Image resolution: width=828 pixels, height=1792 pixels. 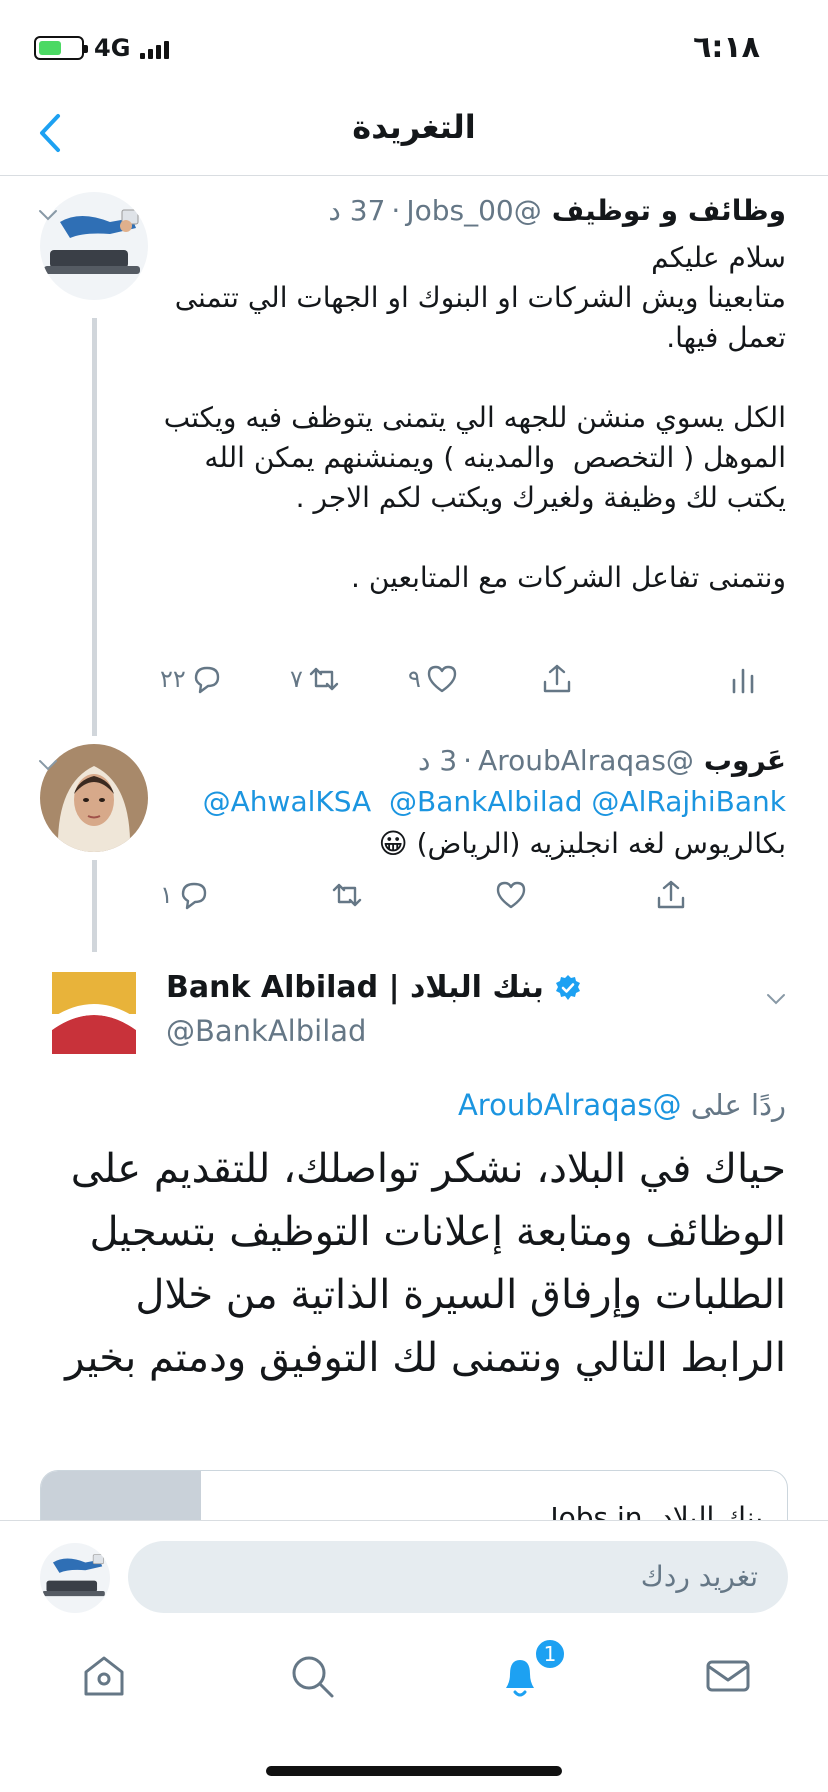 I want to click on avatar, so click(x=75, y=1578).